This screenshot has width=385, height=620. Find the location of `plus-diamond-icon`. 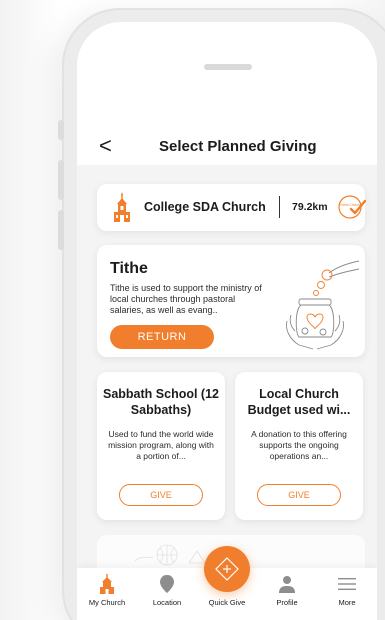

plus-diamond-icon is located at coordinates (227, 569).